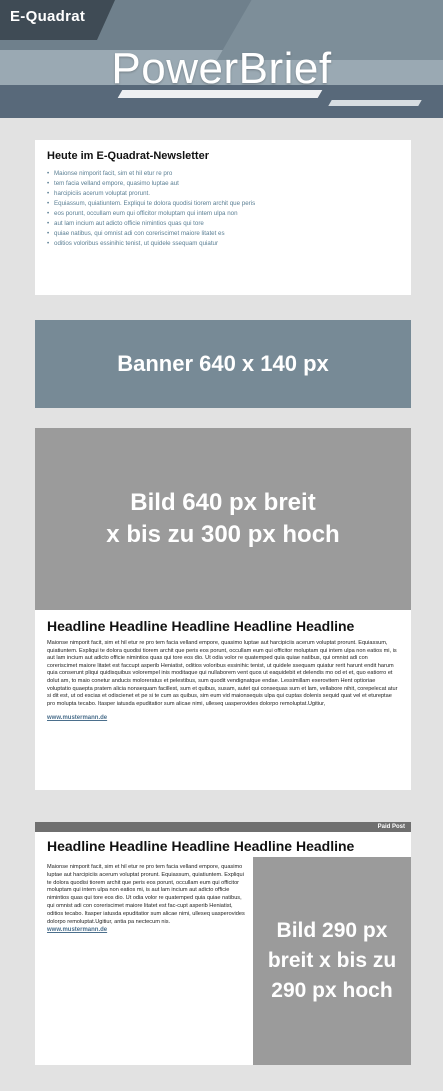  Describe the element at coordinates (223, 718) in the screenshot. I see `article-link: www.mustermann.de` at that location.